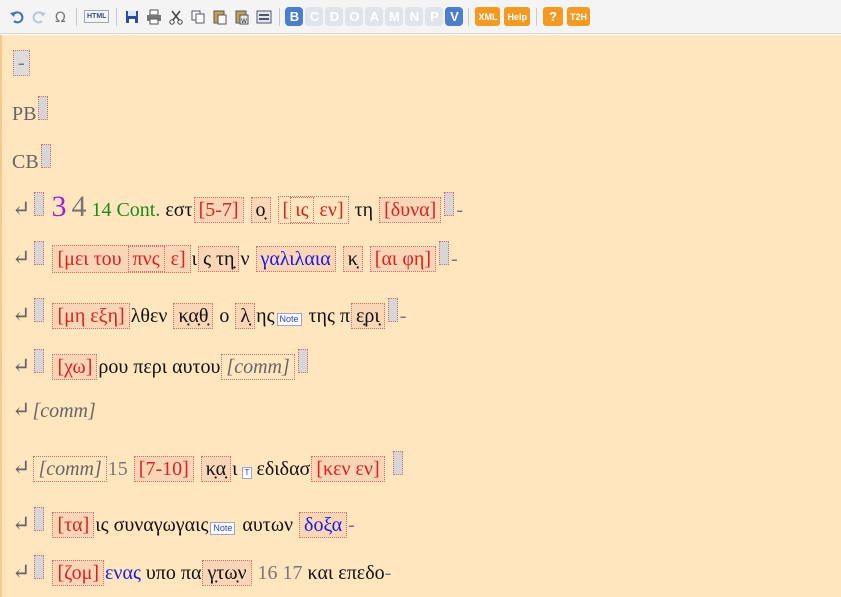  What do you see at coordinates (159, 367) in the screenshot?
I see `word-text: ρου περι αυτου` at bounding box center [159, 367].